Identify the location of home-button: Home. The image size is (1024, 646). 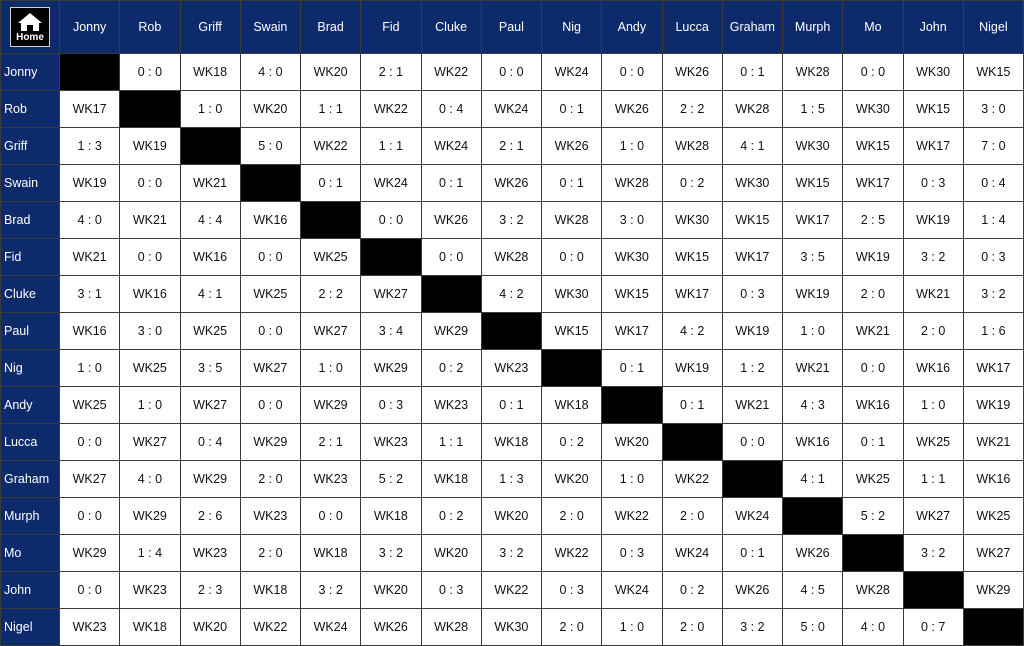
(30, 27).